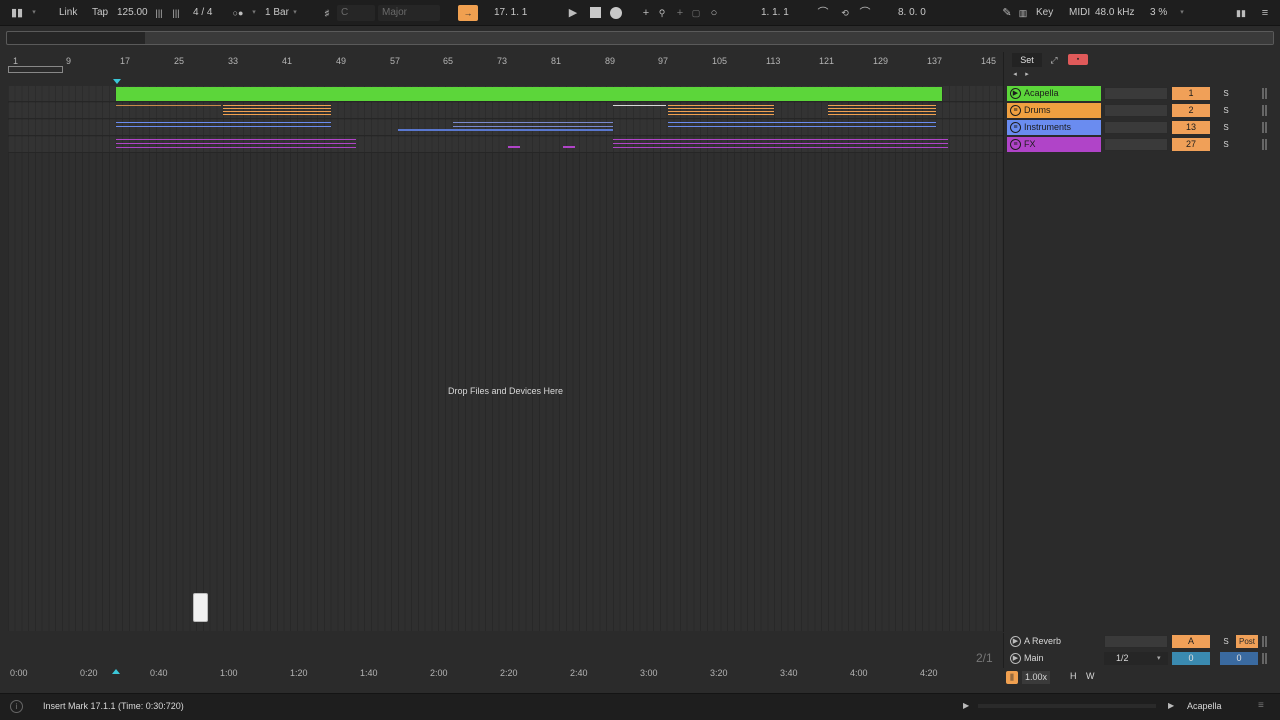  Describe the element at coordinates (1054, 658) in the screenshot. I see `track-name-main: ▶ Main` at that location.